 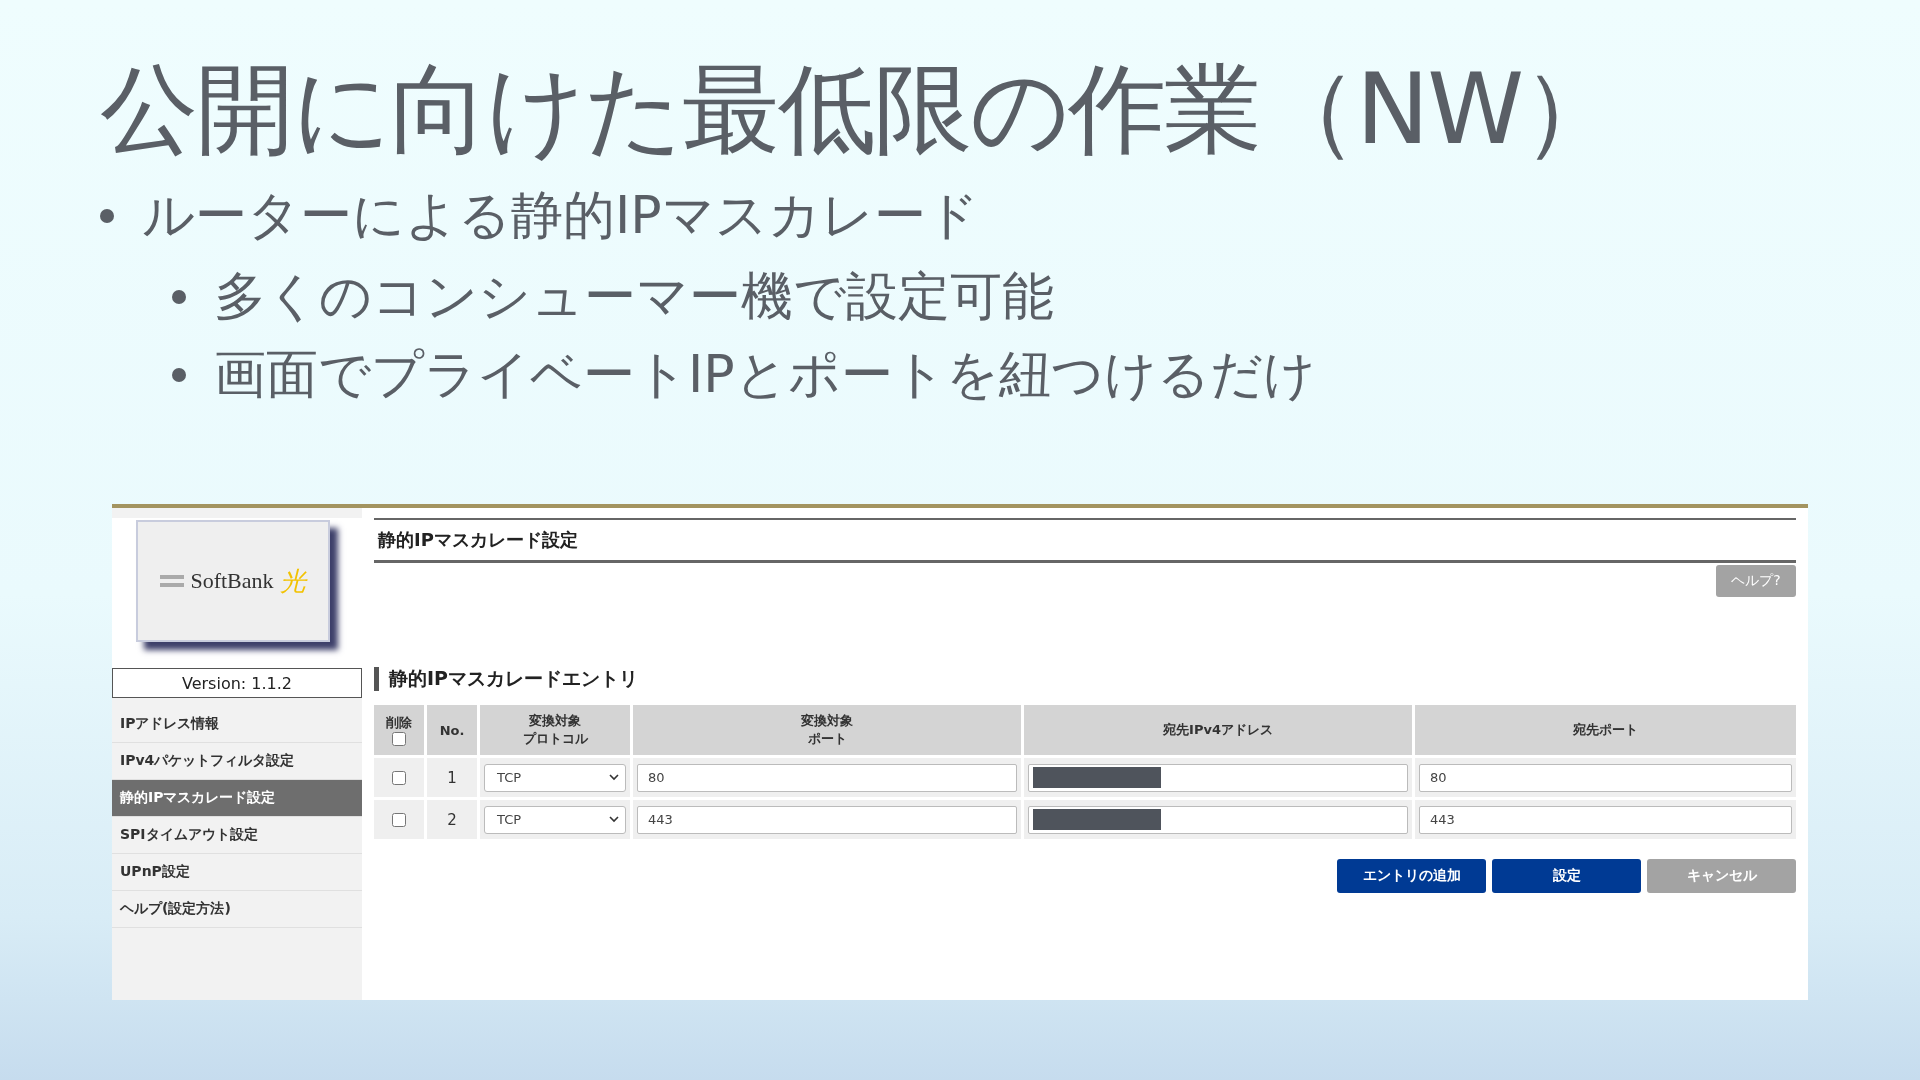 What do you see at coordinates (237, 835) in the screenshot?
I see `nav-item: SPIタイムアウト設定` at bounding box center [237, 835].